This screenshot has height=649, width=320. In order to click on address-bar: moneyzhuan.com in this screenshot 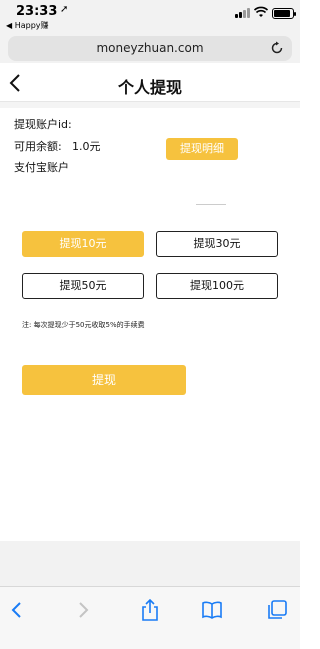, I will do `click(150, 48)`.